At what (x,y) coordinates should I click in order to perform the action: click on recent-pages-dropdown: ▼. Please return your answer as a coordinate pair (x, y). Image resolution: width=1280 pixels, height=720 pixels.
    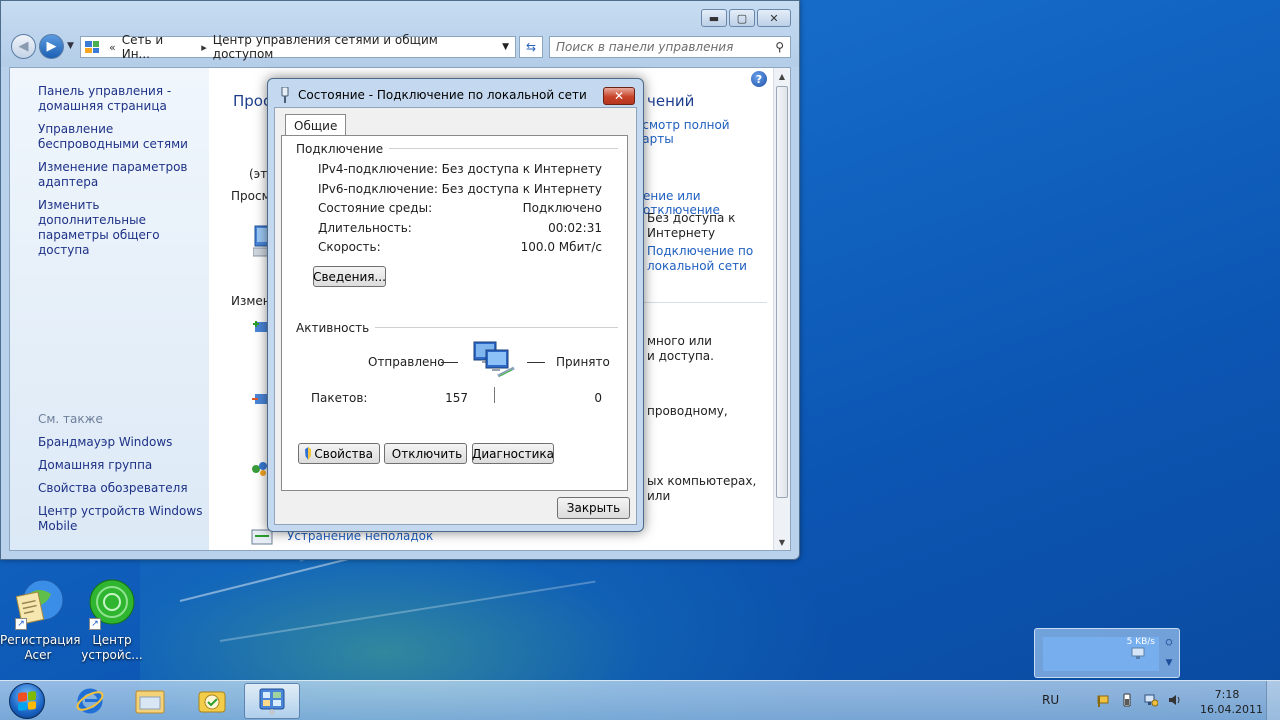
    Looking at the image, I should click on (70, 46).